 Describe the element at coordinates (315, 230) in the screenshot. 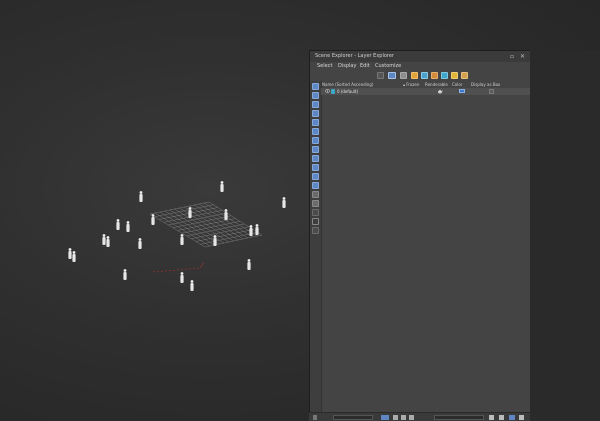

I see `collapse-icon` at that location.